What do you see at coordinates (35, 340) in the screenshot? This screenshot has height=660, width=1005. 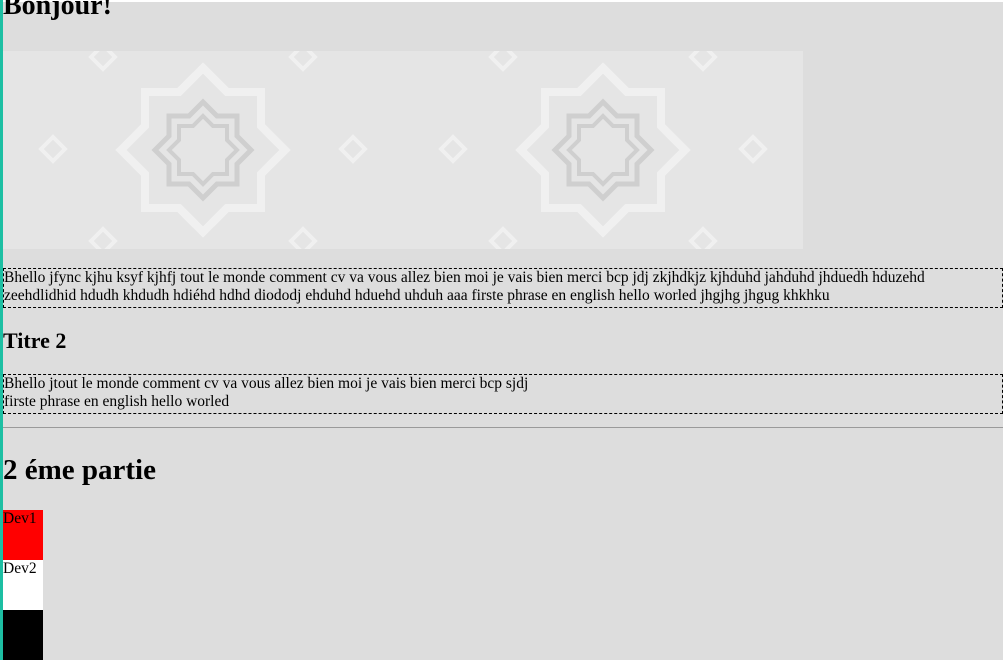 I see `section-heading-titre-2: Titre 2` at bounding box center [35, 340].